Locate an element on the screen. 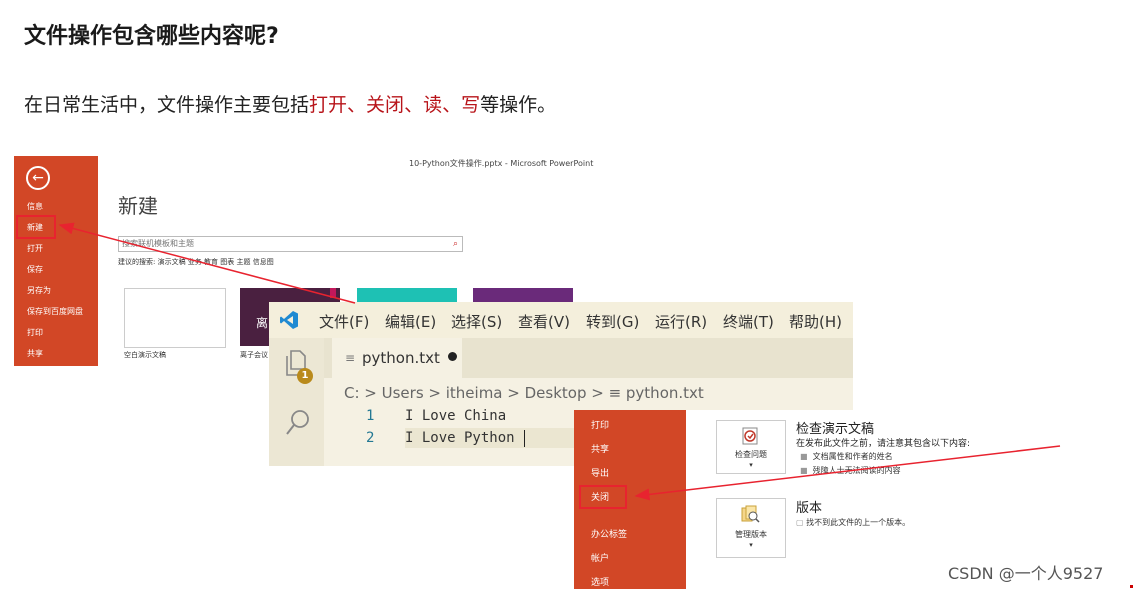 This screenshot has height=589, width=1135. info-menu-export: 导出 is located at coordinates (600, 472).